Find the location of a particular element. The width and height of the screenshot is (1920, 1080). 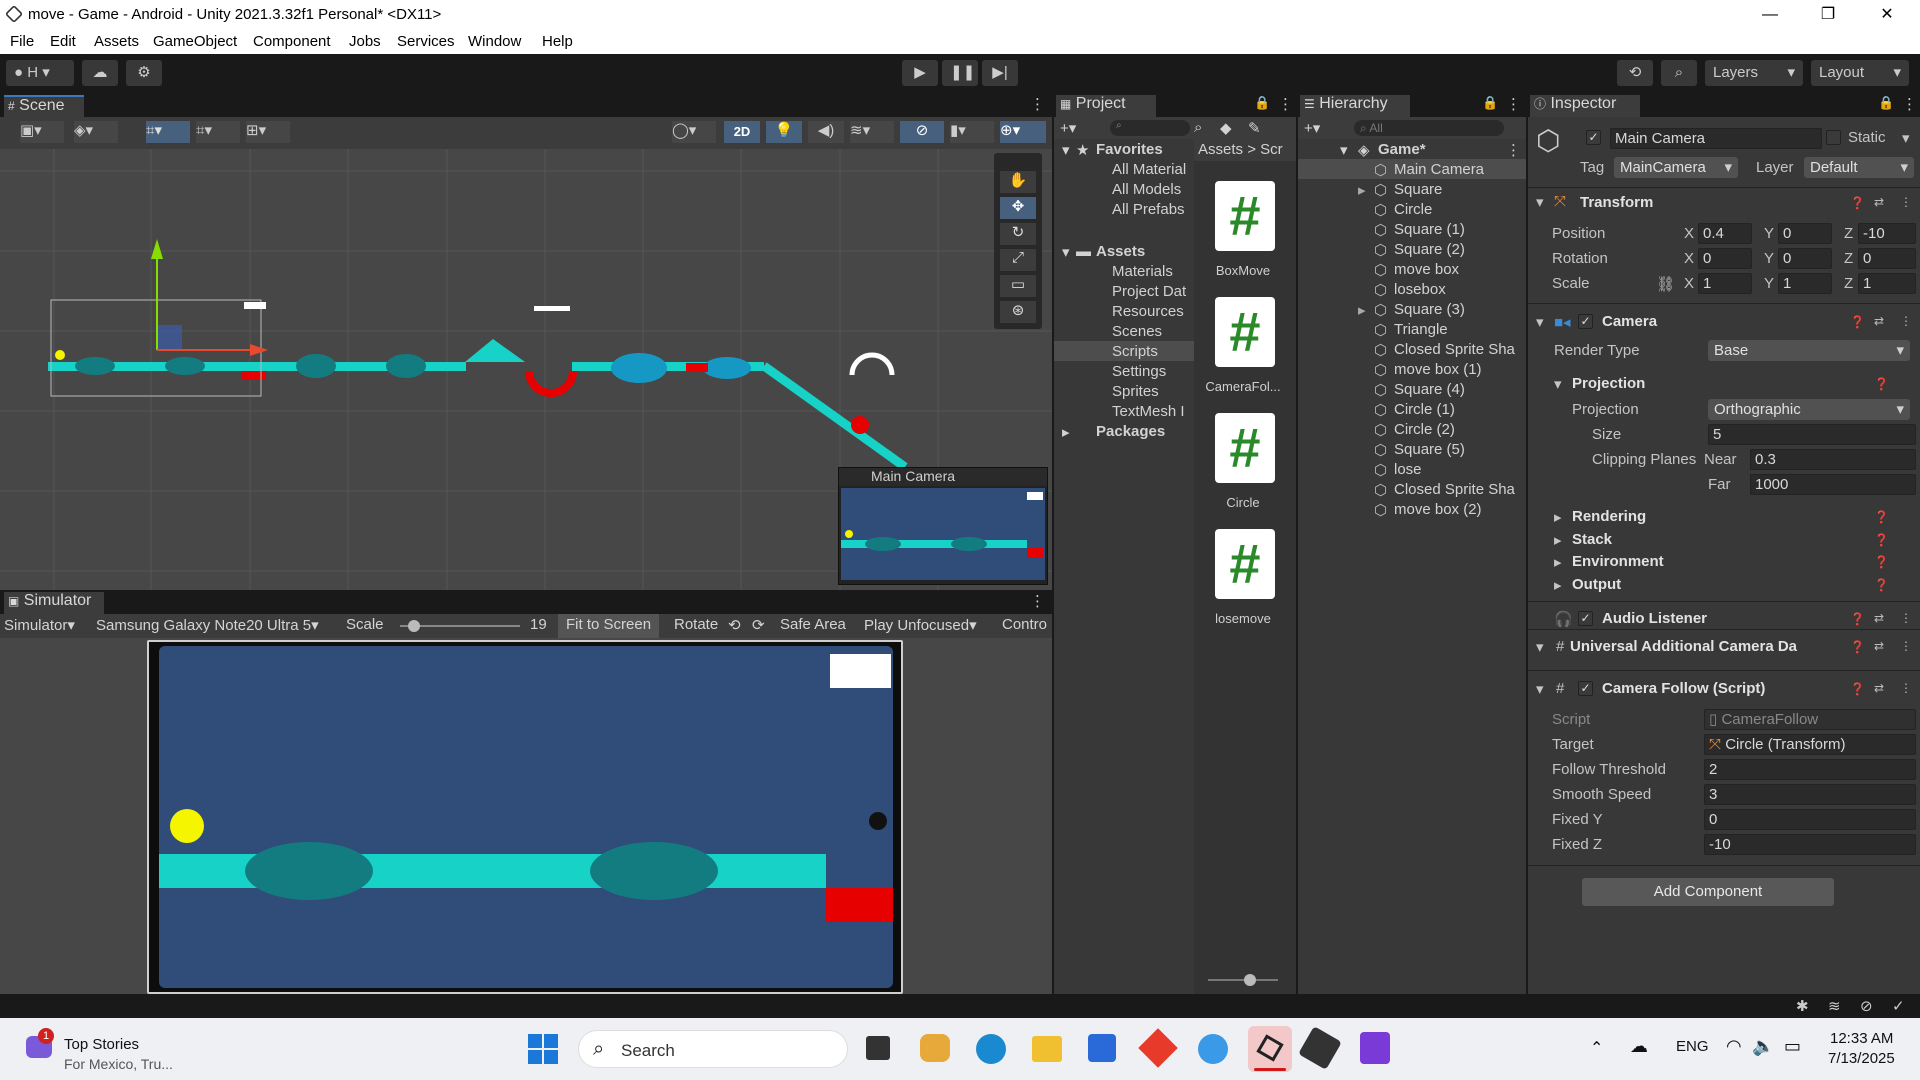

rect-tool-icon: ▭ is located at coordinates (1018, 286).